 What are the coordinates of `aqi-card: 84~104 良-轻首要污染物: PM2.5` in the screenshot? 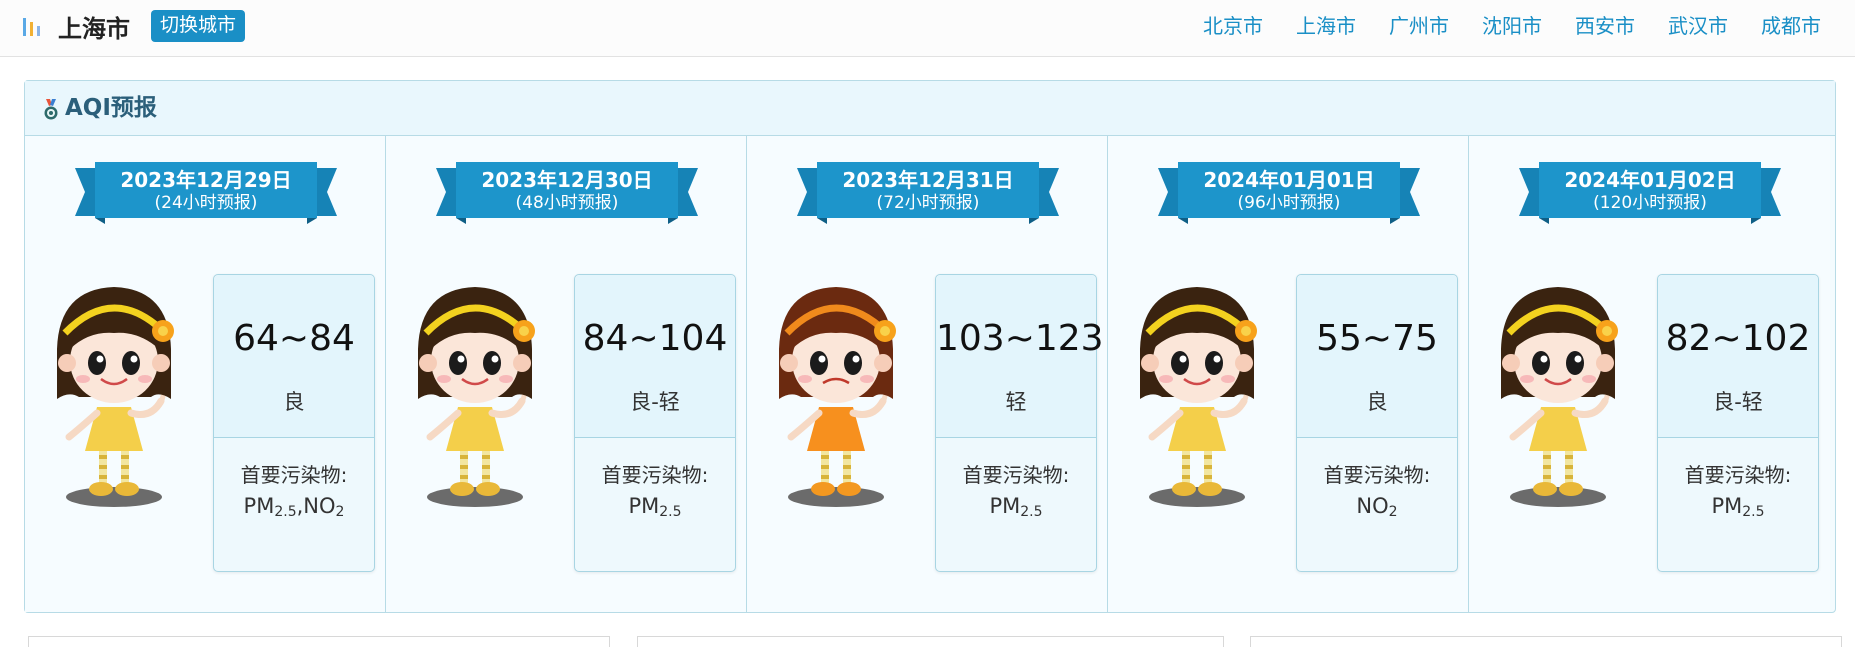 It's located at (655, 423).